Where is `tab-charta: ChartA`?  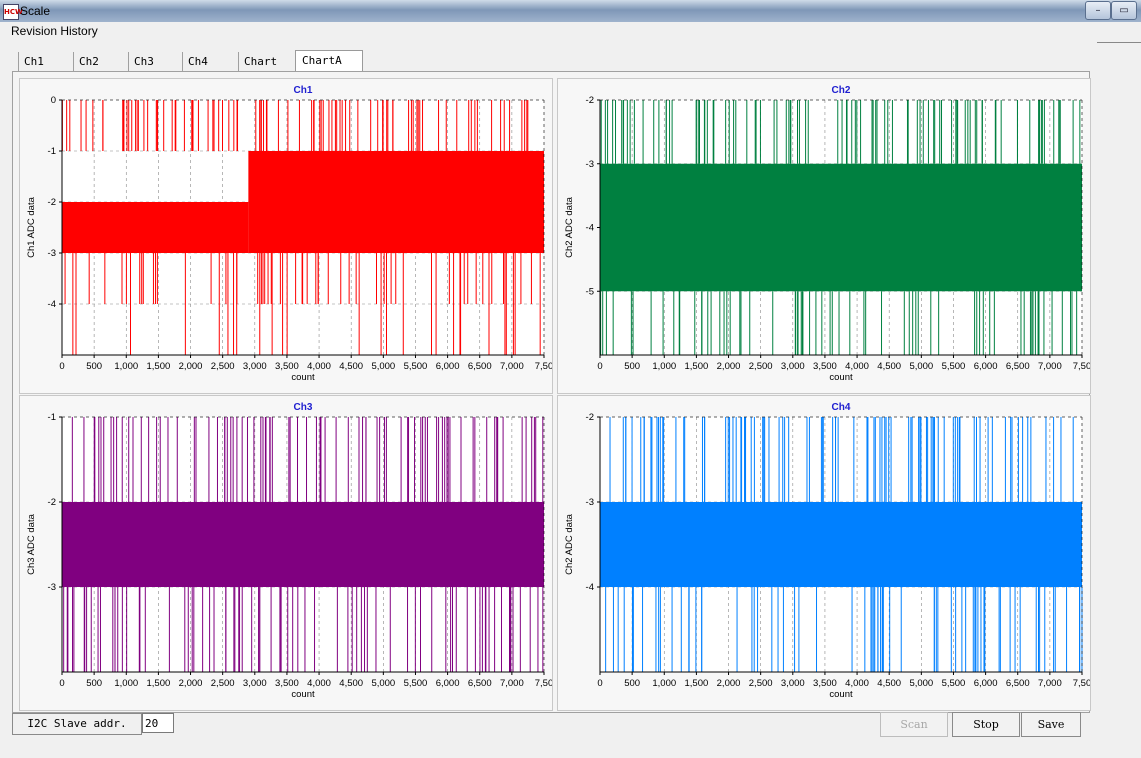 tab-charta: ChartA is located at coordinates (329, 61).